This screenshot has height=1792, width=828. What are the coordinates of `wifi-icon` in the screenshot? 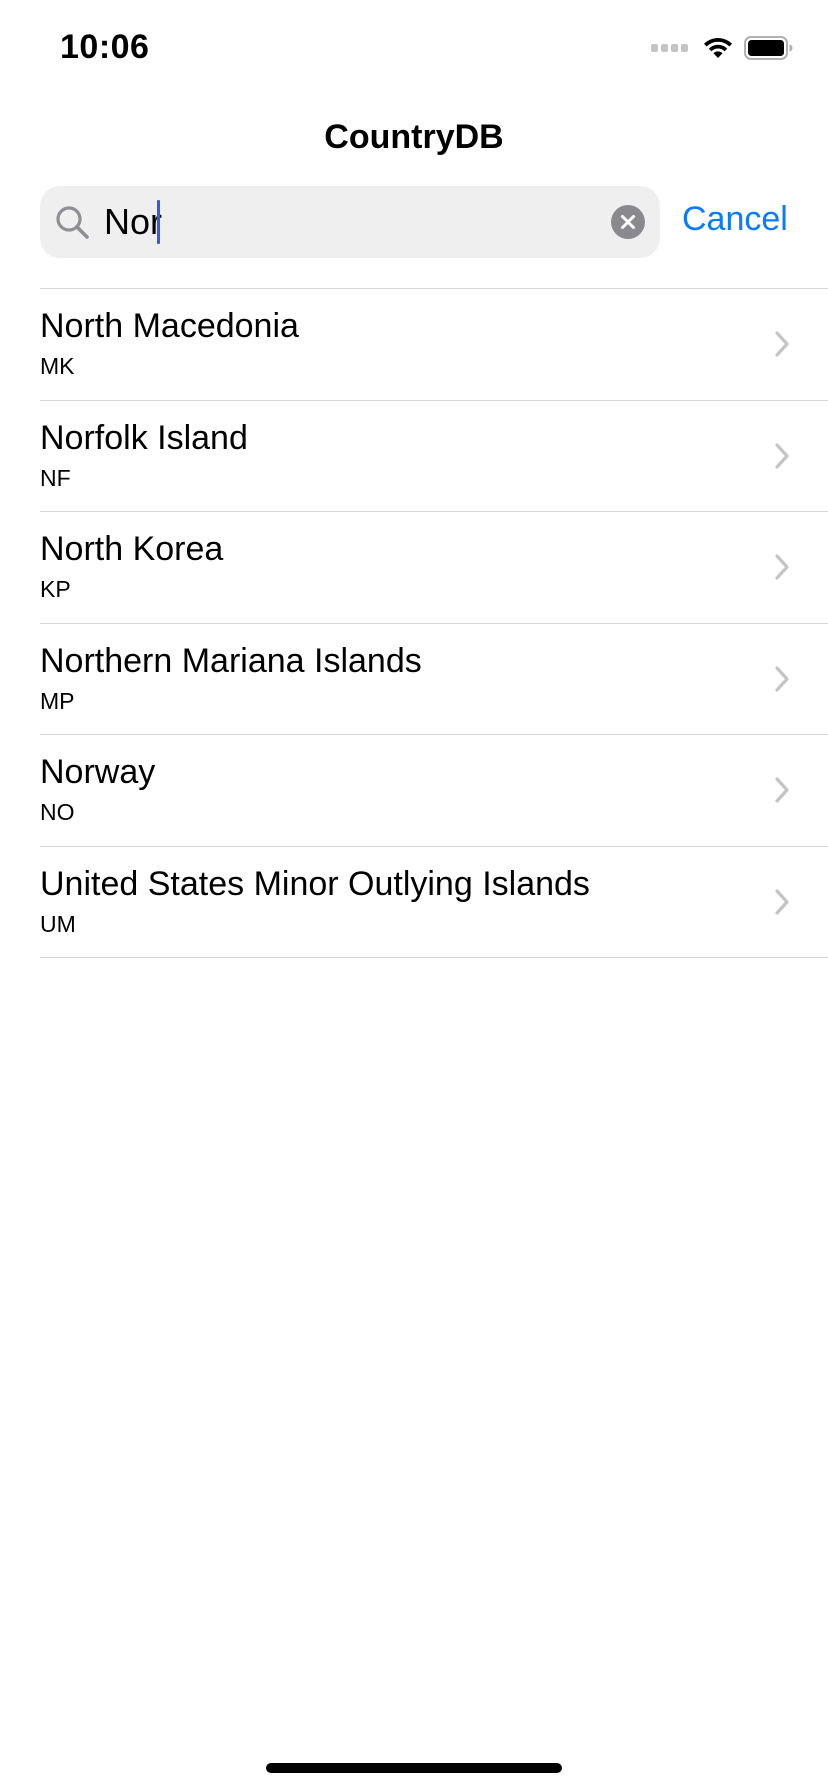 It's located at (718, 48).